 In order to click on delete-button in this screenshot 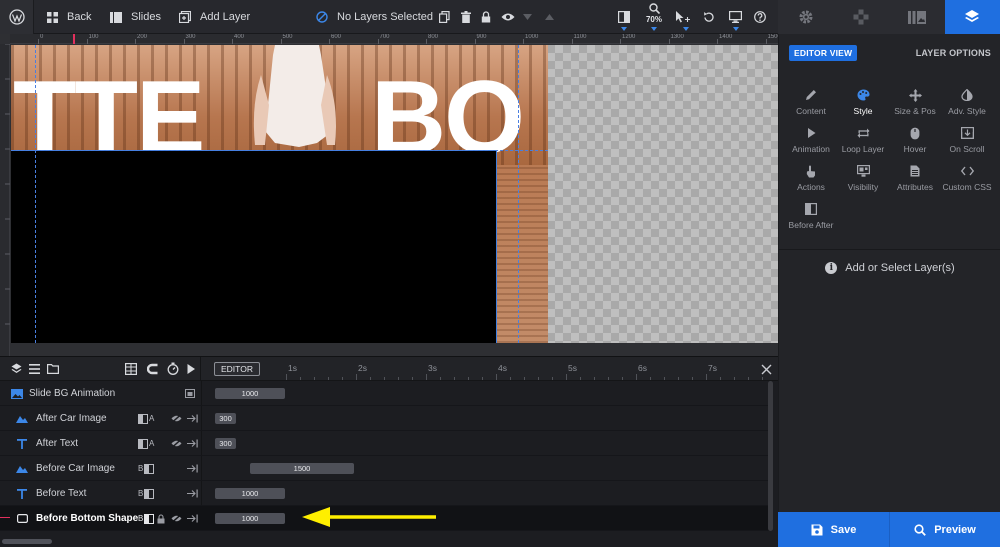, I will do `click(466, 17)`.